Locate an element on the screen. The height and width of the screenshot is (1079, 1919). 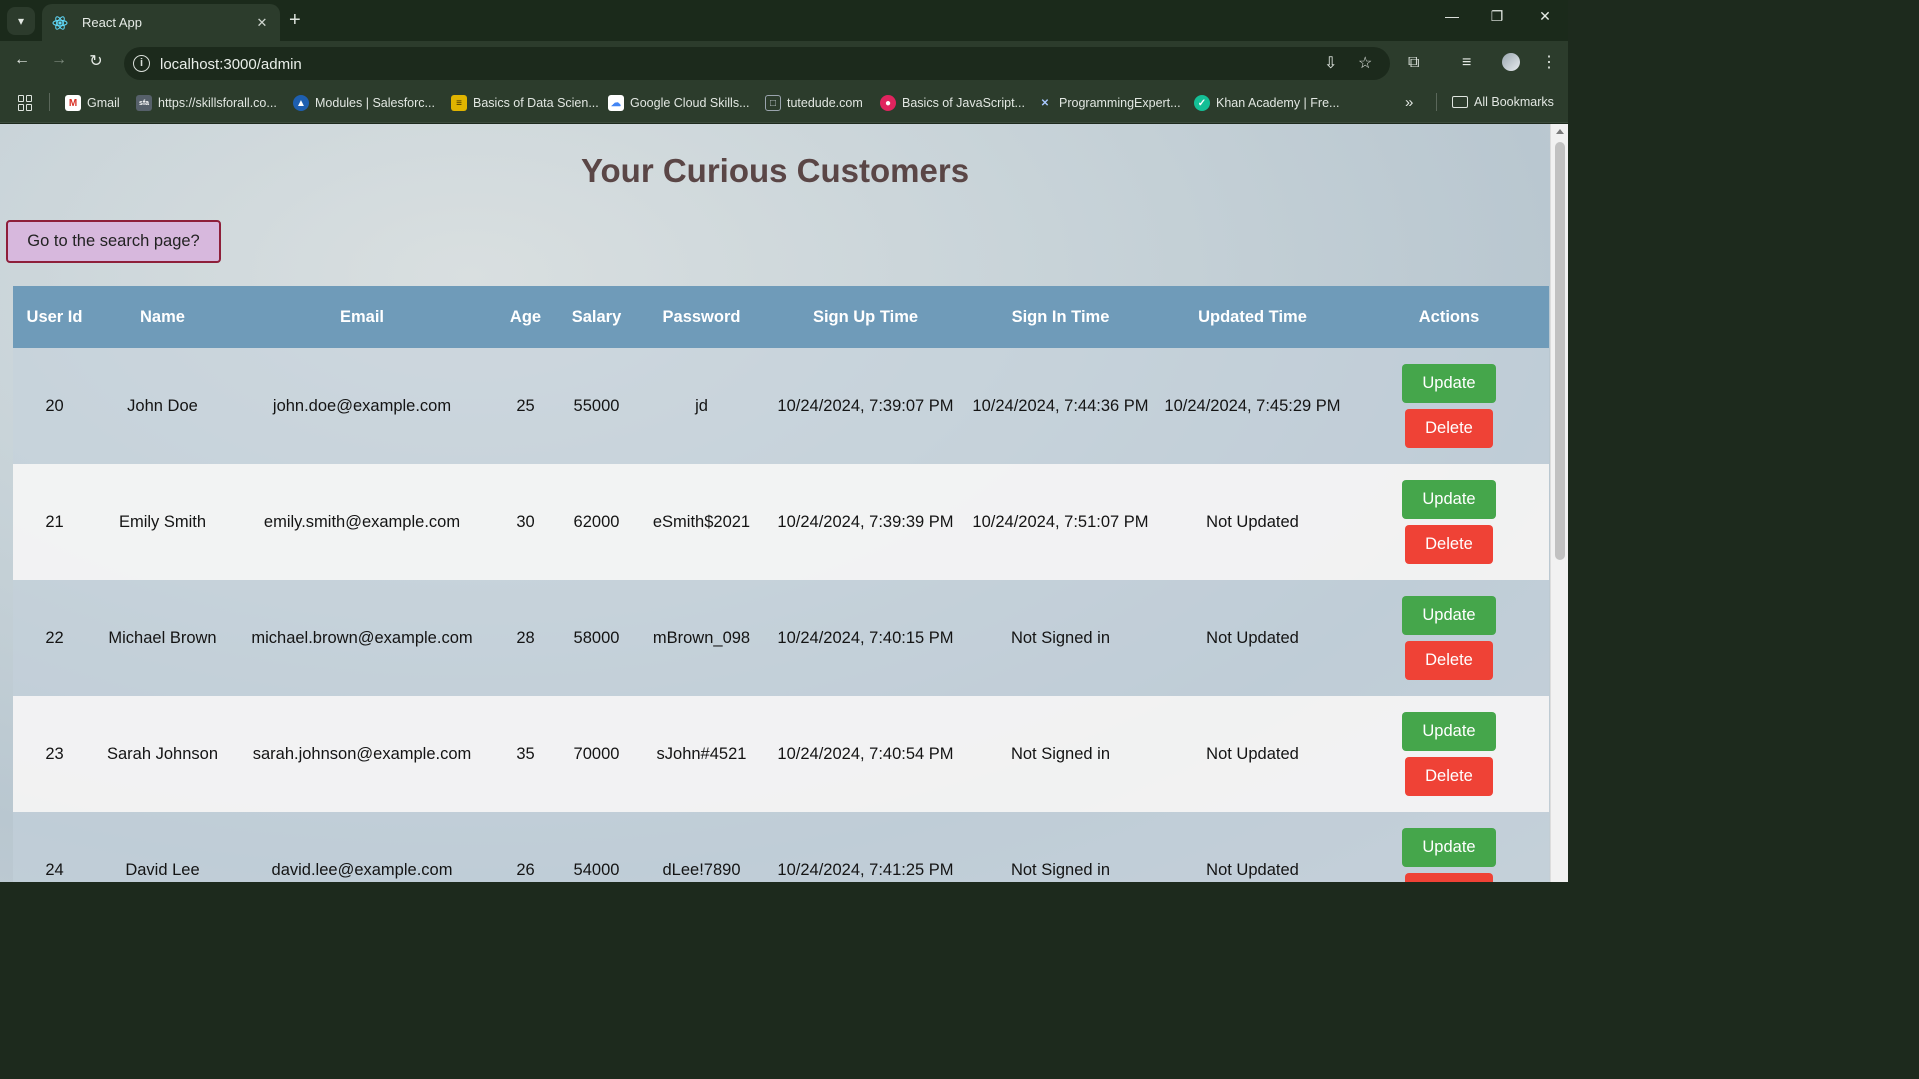
salesforce-trailhead-icon: ▲ is located at coordinates (301, 103).